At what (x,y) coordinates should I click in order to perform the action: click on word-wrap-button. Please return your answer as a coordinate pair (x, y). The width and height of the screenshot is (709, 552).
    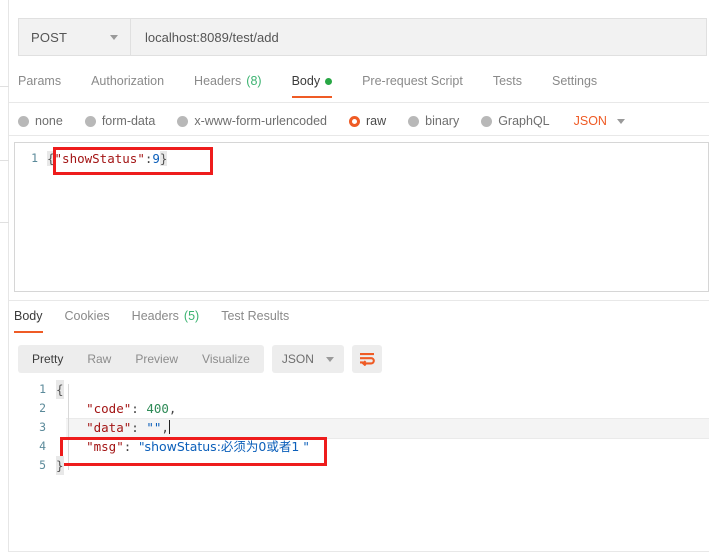
    Looking at the image, I should click on (366, 359).